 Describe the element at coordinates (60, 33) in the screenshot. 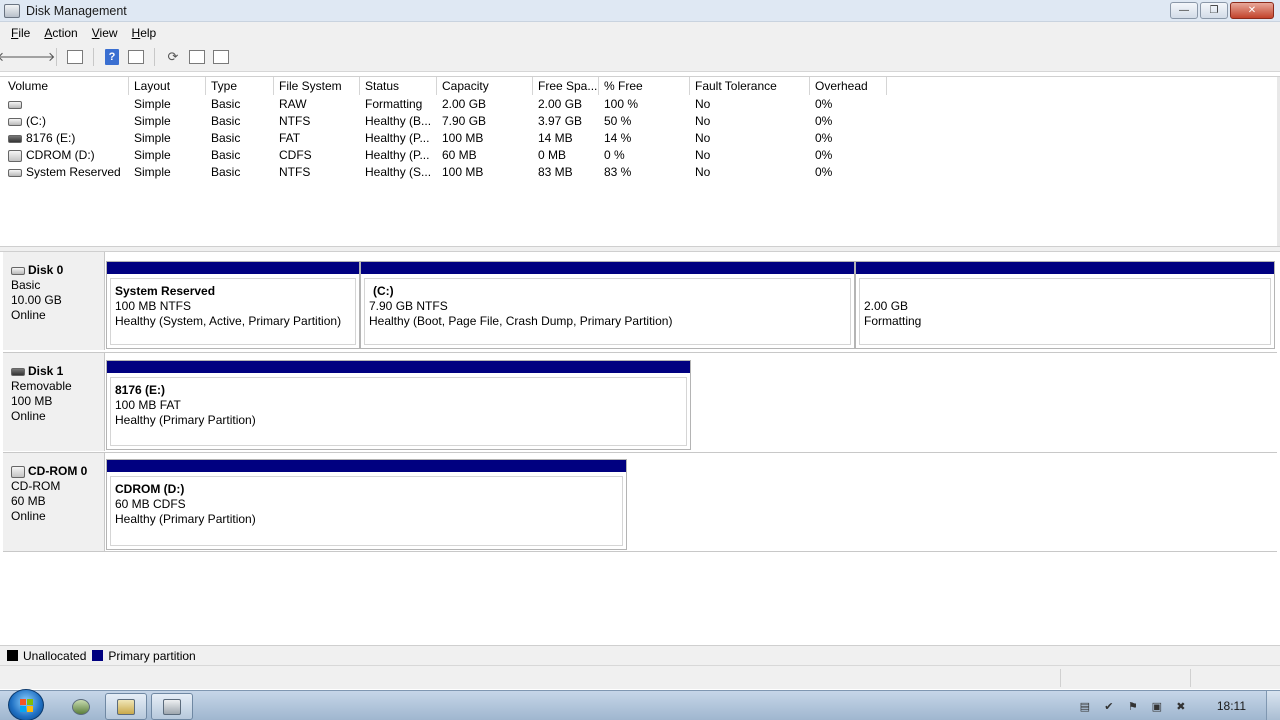

I see `menu-action: Action` at that location.